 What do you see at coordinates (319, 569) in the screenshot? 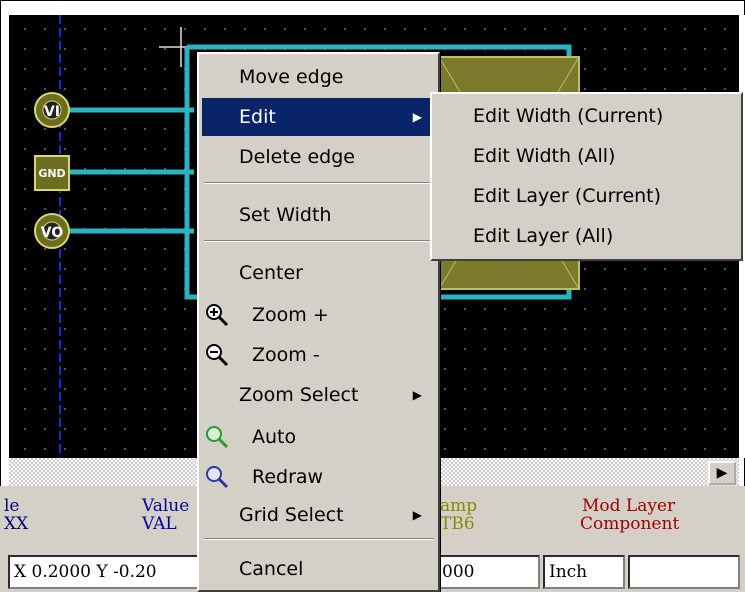
I see `menu-item-cancel: Cancel` at bounding box center [319, 569].